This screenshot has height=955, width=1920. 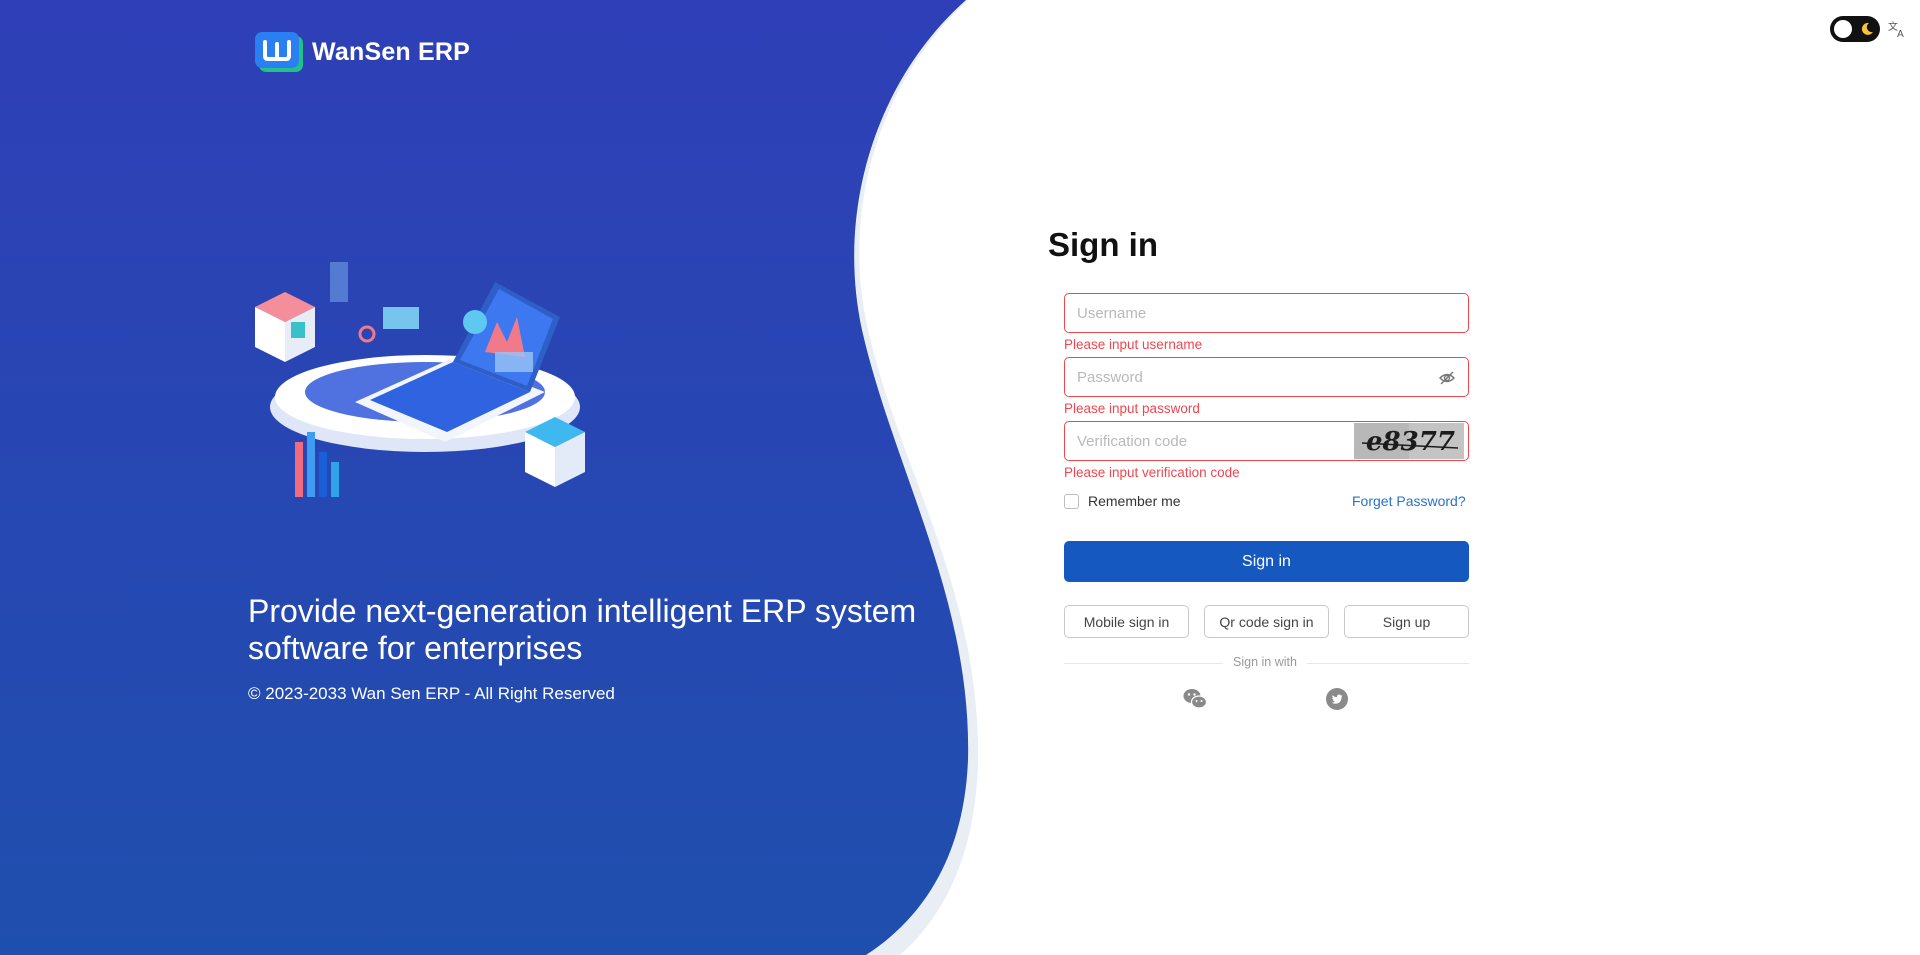 What do you see at coordinates (420, 379) in the screenshot?
I see `hero-illustration` at bounding box center [420, 379].